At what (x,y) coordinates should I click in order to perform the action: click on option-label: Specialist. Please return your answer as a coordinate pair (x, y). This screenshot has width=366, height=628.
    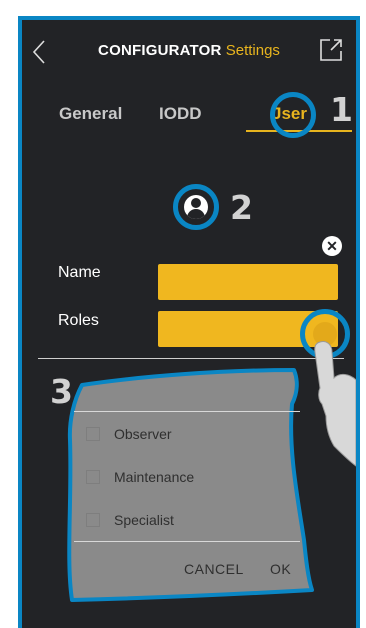
    Looking at the image, I should click on (144, 520).